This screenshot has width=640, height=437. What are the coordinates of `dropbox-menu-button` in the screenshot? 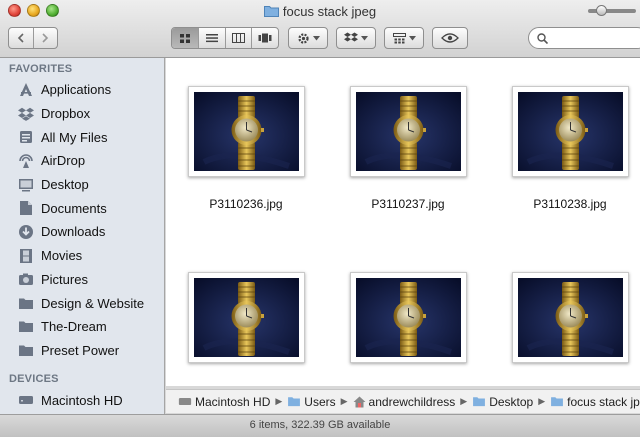 It's located at (356, 38).